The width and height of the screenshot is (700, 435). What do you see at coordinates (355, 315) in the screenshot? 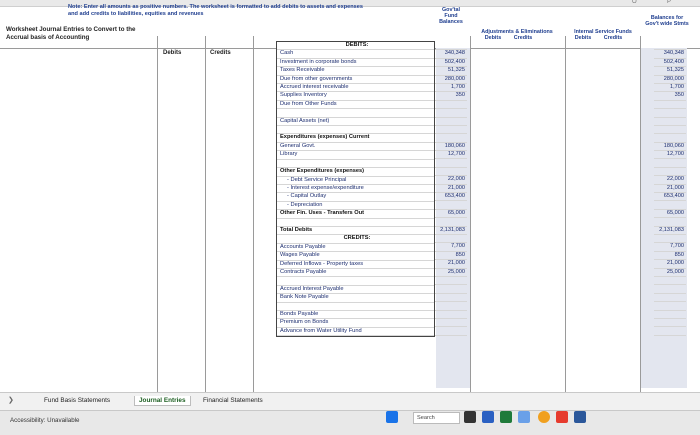
I see `account-row: Bonds Payable` at bounding box center [355, 315].